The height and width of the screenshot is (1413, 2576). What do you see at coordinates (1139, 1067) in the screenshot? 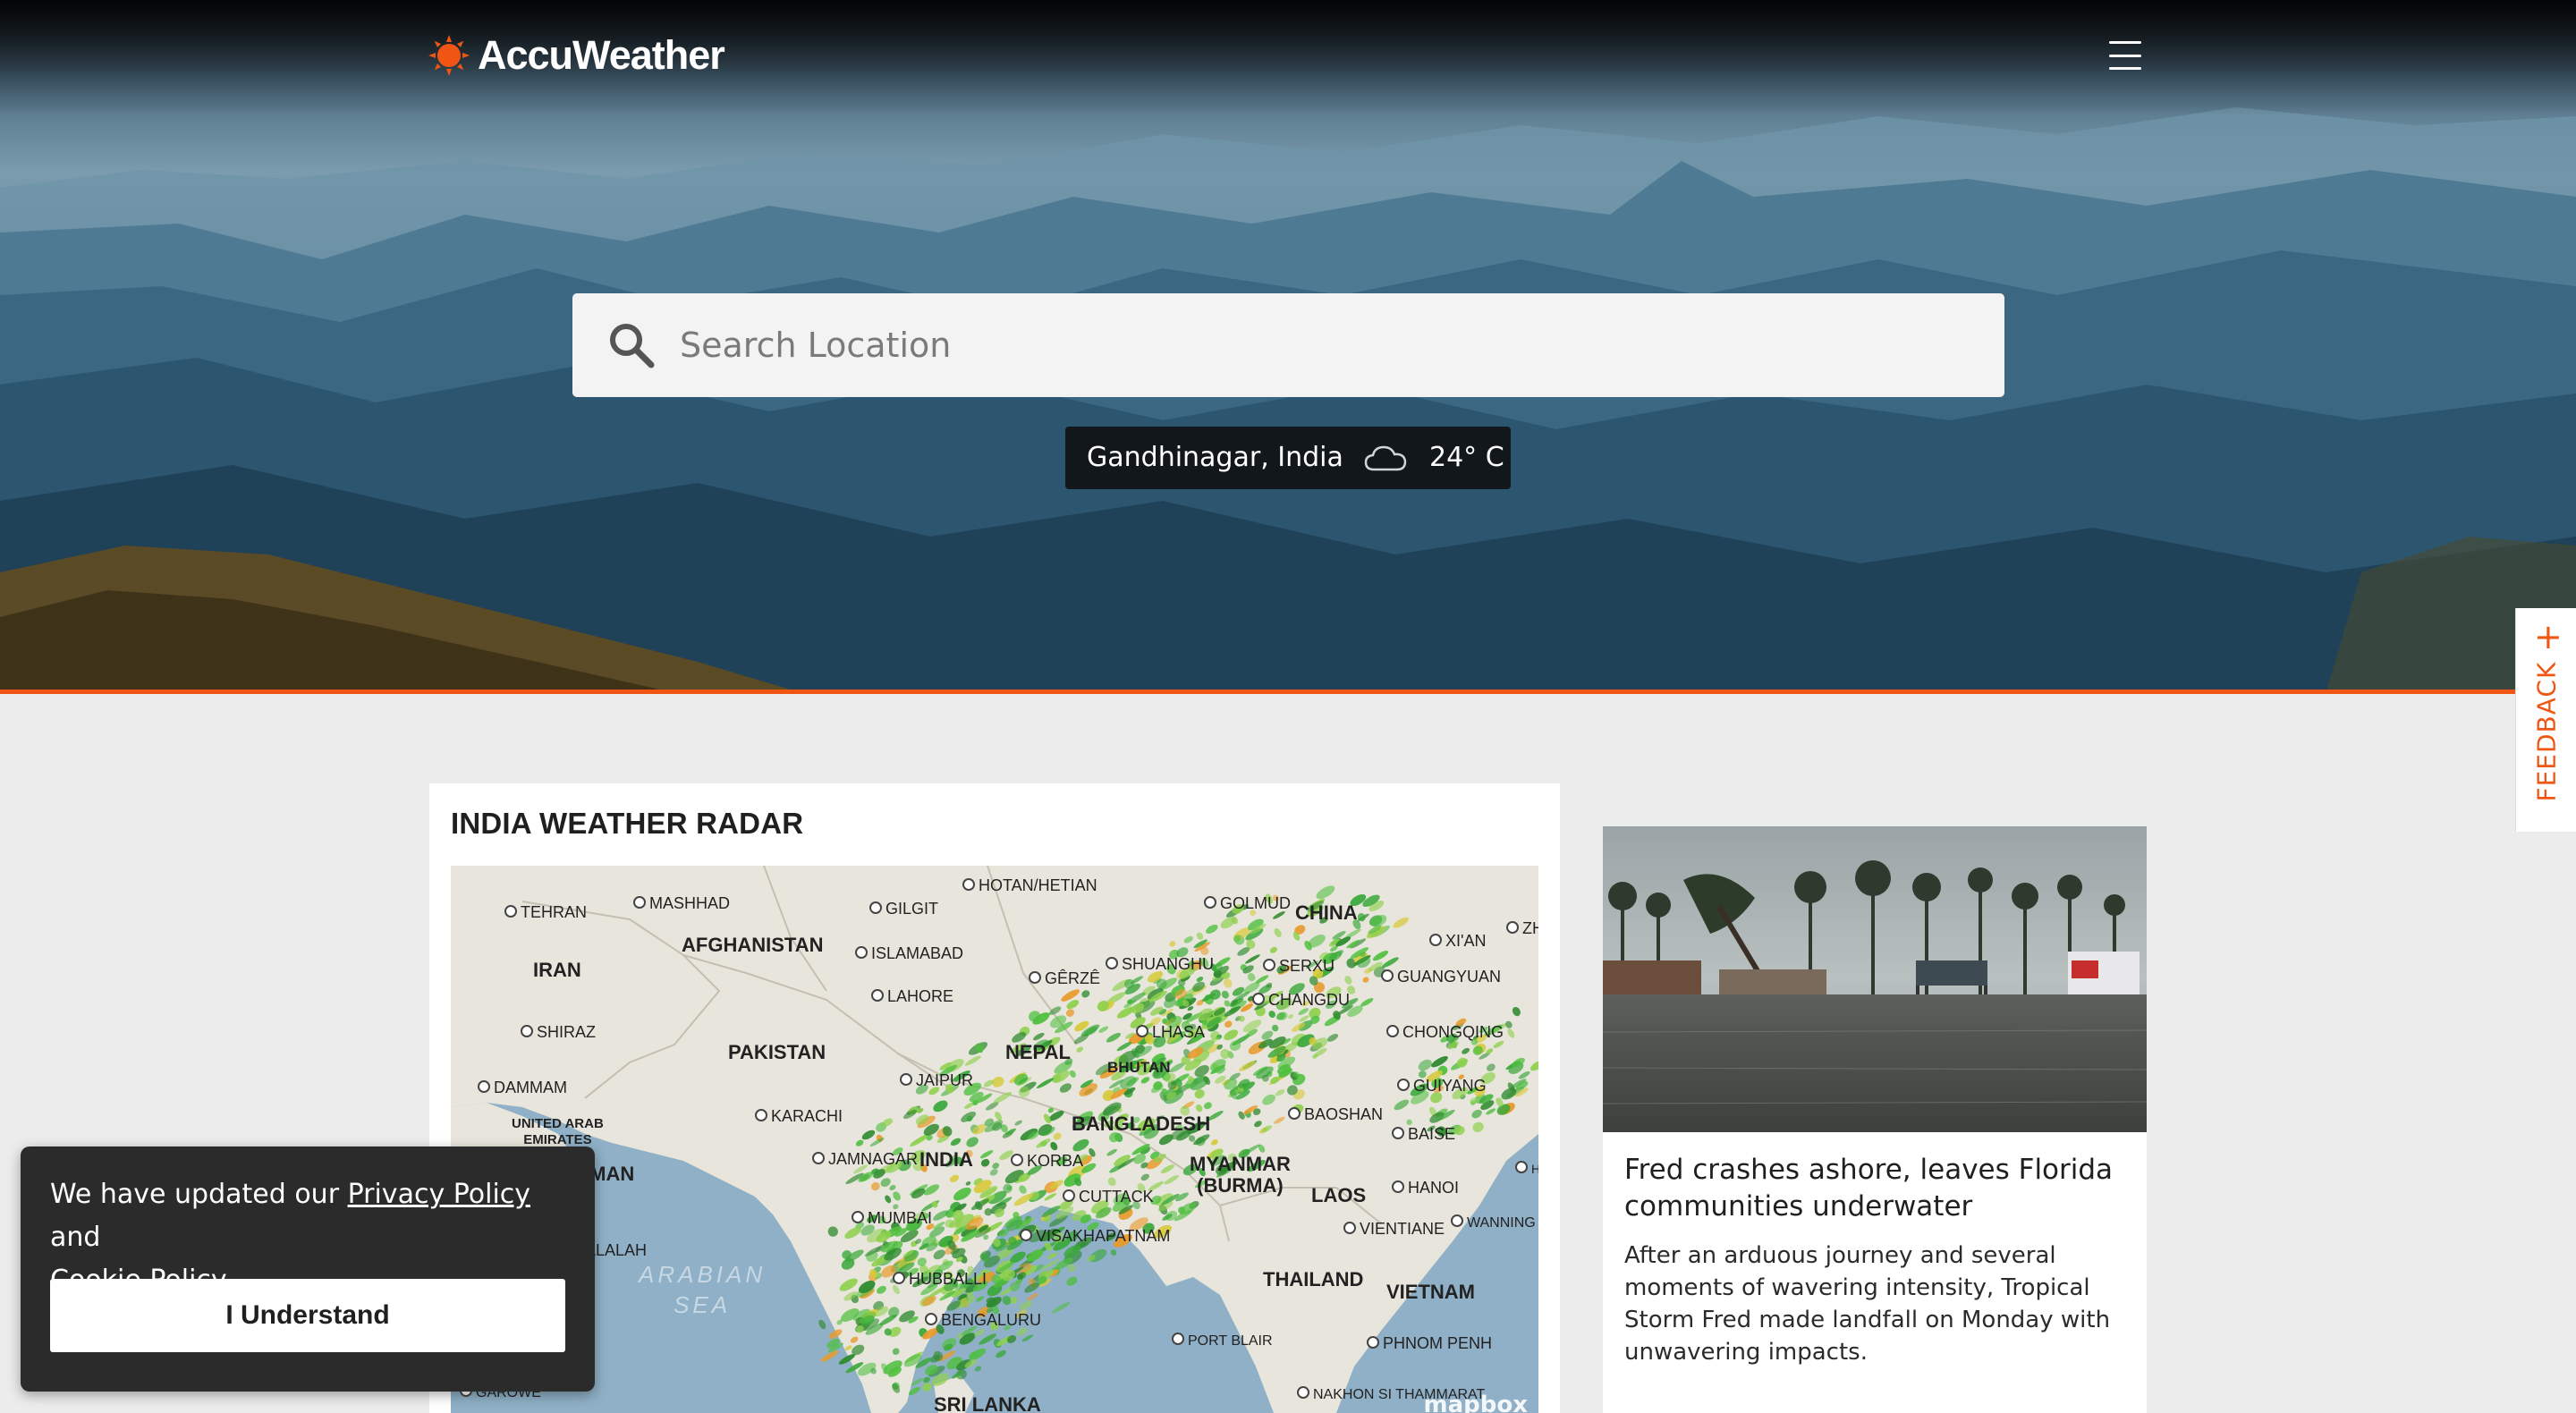
I see `map-label-country: BHUTAN` at bounding box center [1139, 1067].